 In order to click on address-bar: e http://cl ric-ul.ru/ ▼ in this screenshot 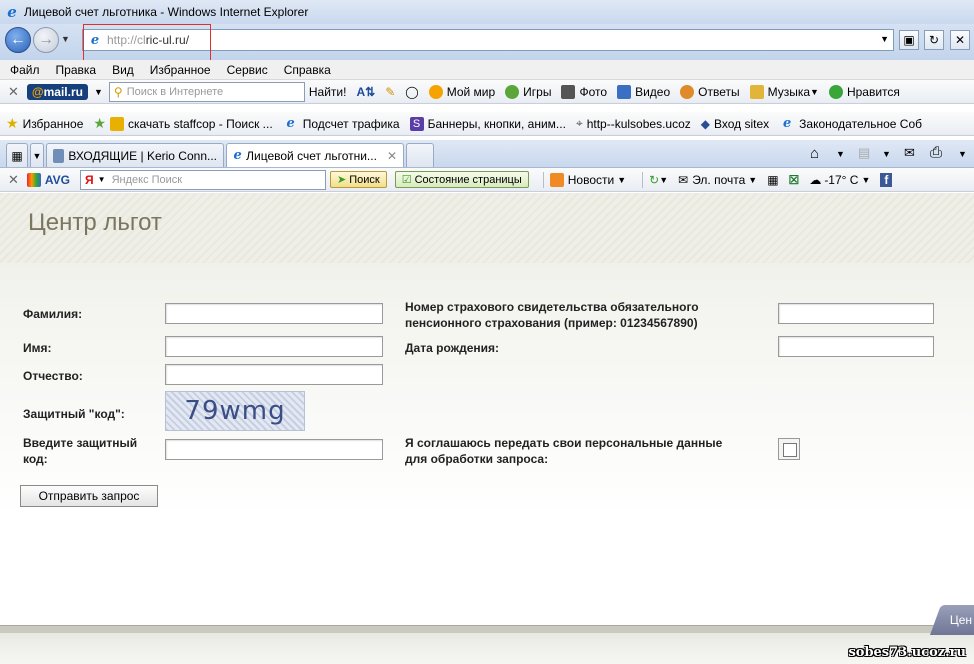, I will do `click(488, 40)`.